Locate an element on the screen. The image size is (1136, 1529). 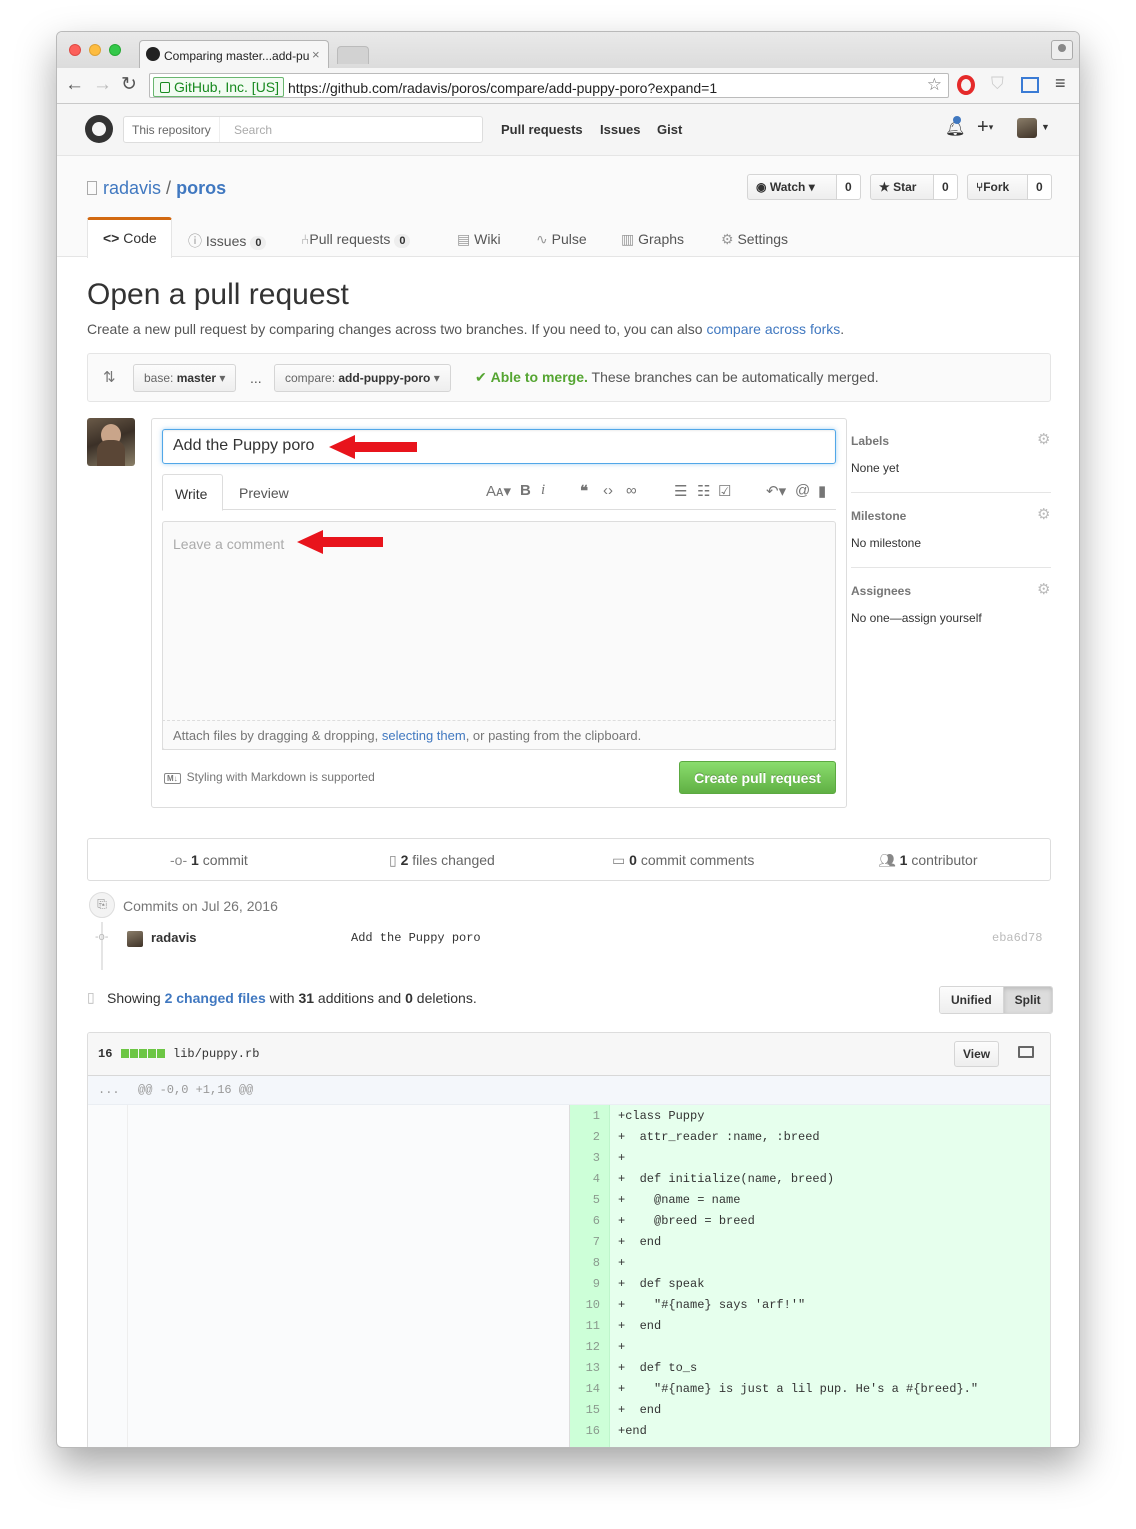
profile-icon is located at coordinates (1062, 50).